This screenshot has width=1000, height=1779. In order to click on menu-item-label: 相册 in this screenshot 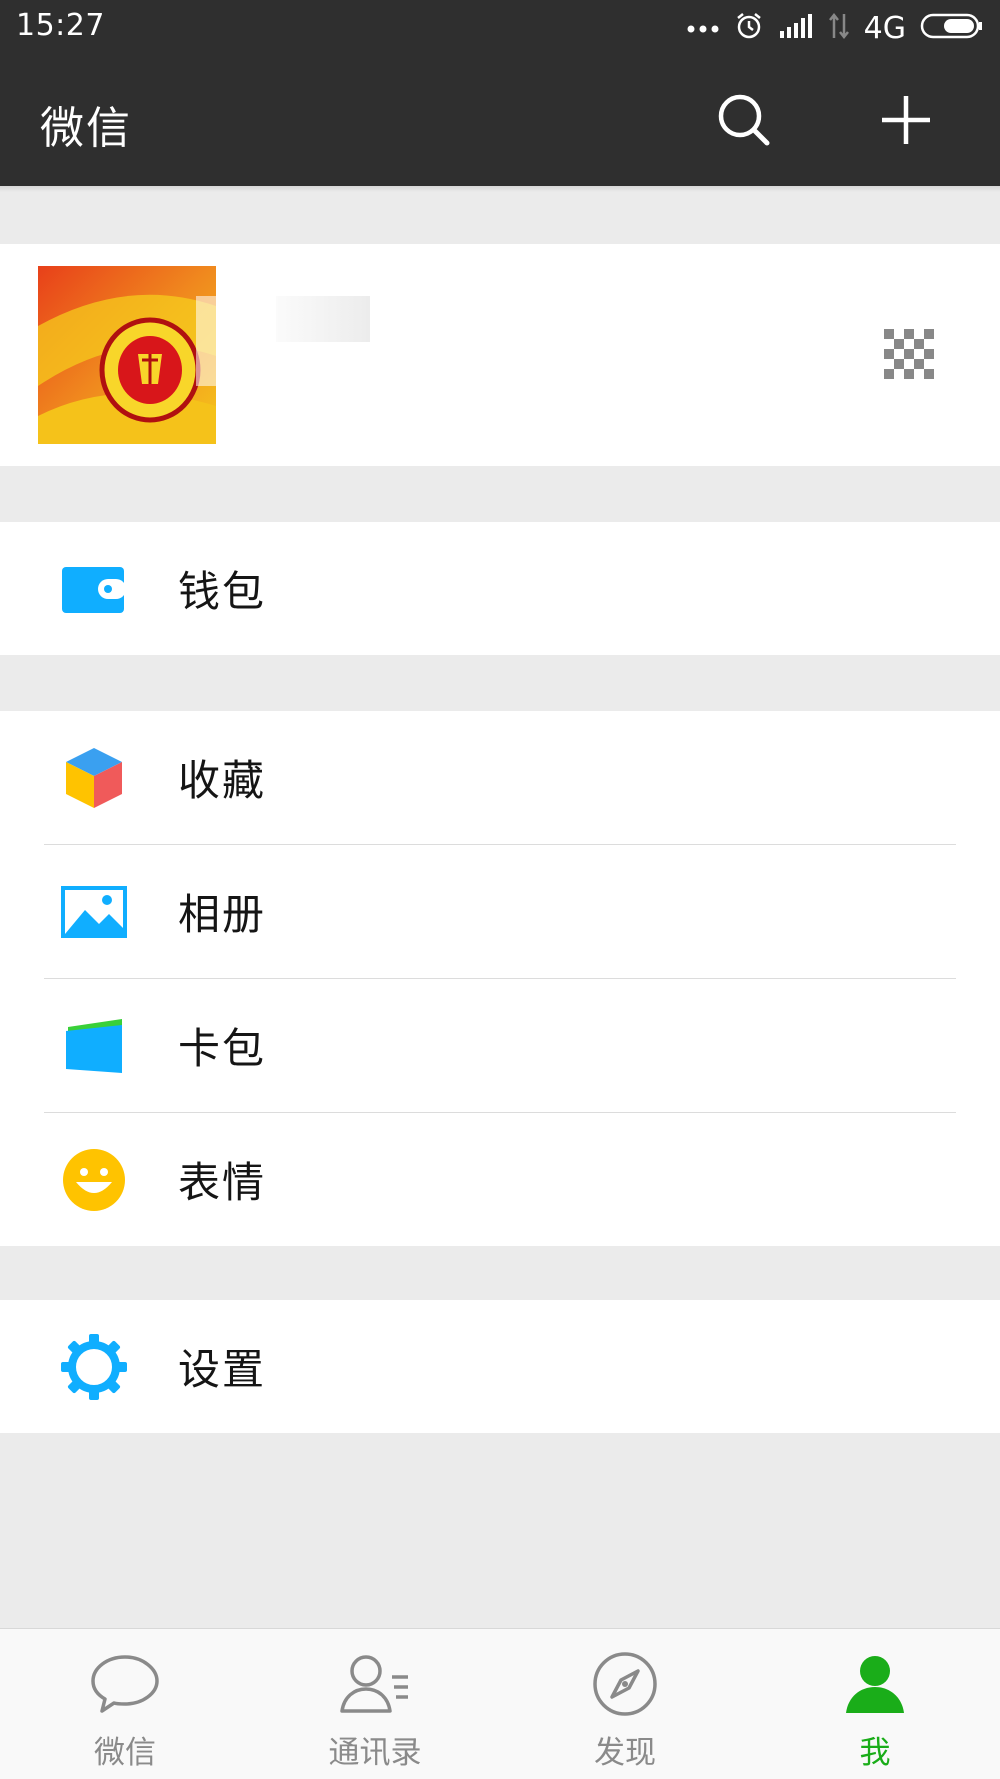, I will do `click(222, 914)`.